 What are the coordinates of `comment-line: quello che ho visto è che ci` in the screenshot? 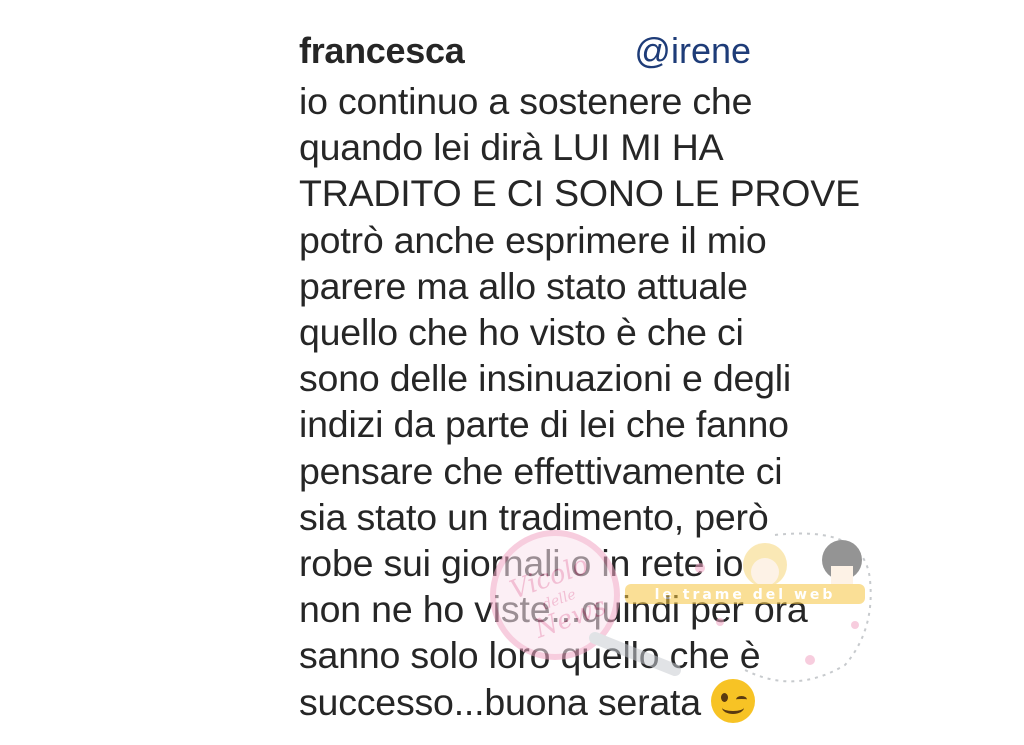 It's located at (521, 332).